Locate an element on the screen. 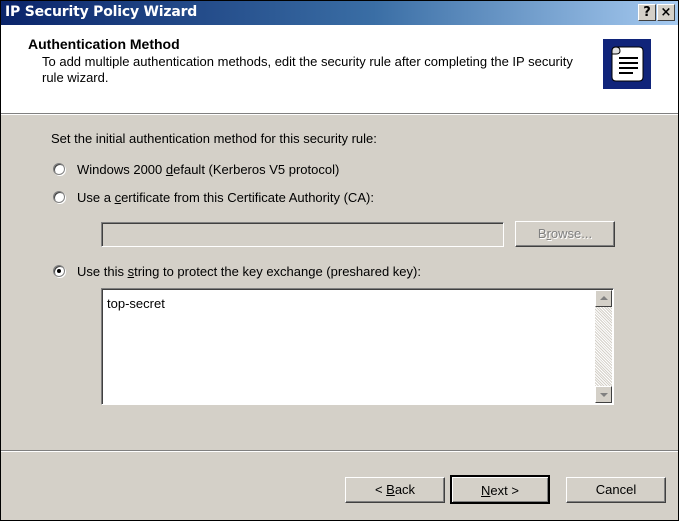  window-title: IP Security Policy Wizard is located at coordinates (101, 12).